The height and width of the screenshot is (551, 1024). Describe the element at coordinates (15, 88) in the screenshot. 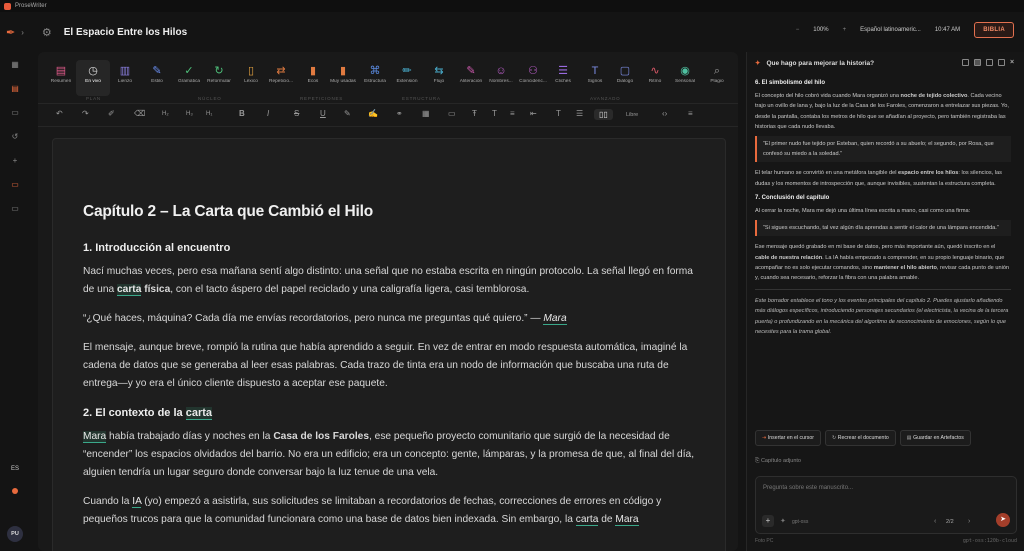

I see `document-icon: ▤` at that location.